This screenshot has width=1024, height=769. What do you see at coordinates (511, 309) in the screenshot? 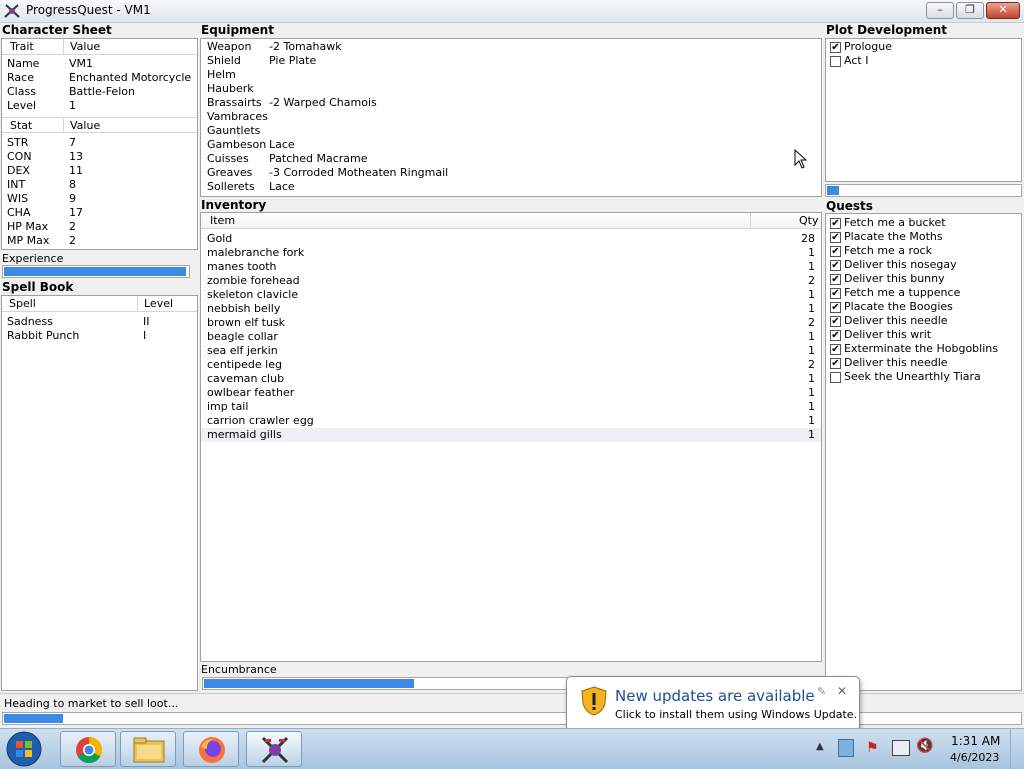
I see `inventory-row: nebbish belly 1` at bounding box center [511, 309].